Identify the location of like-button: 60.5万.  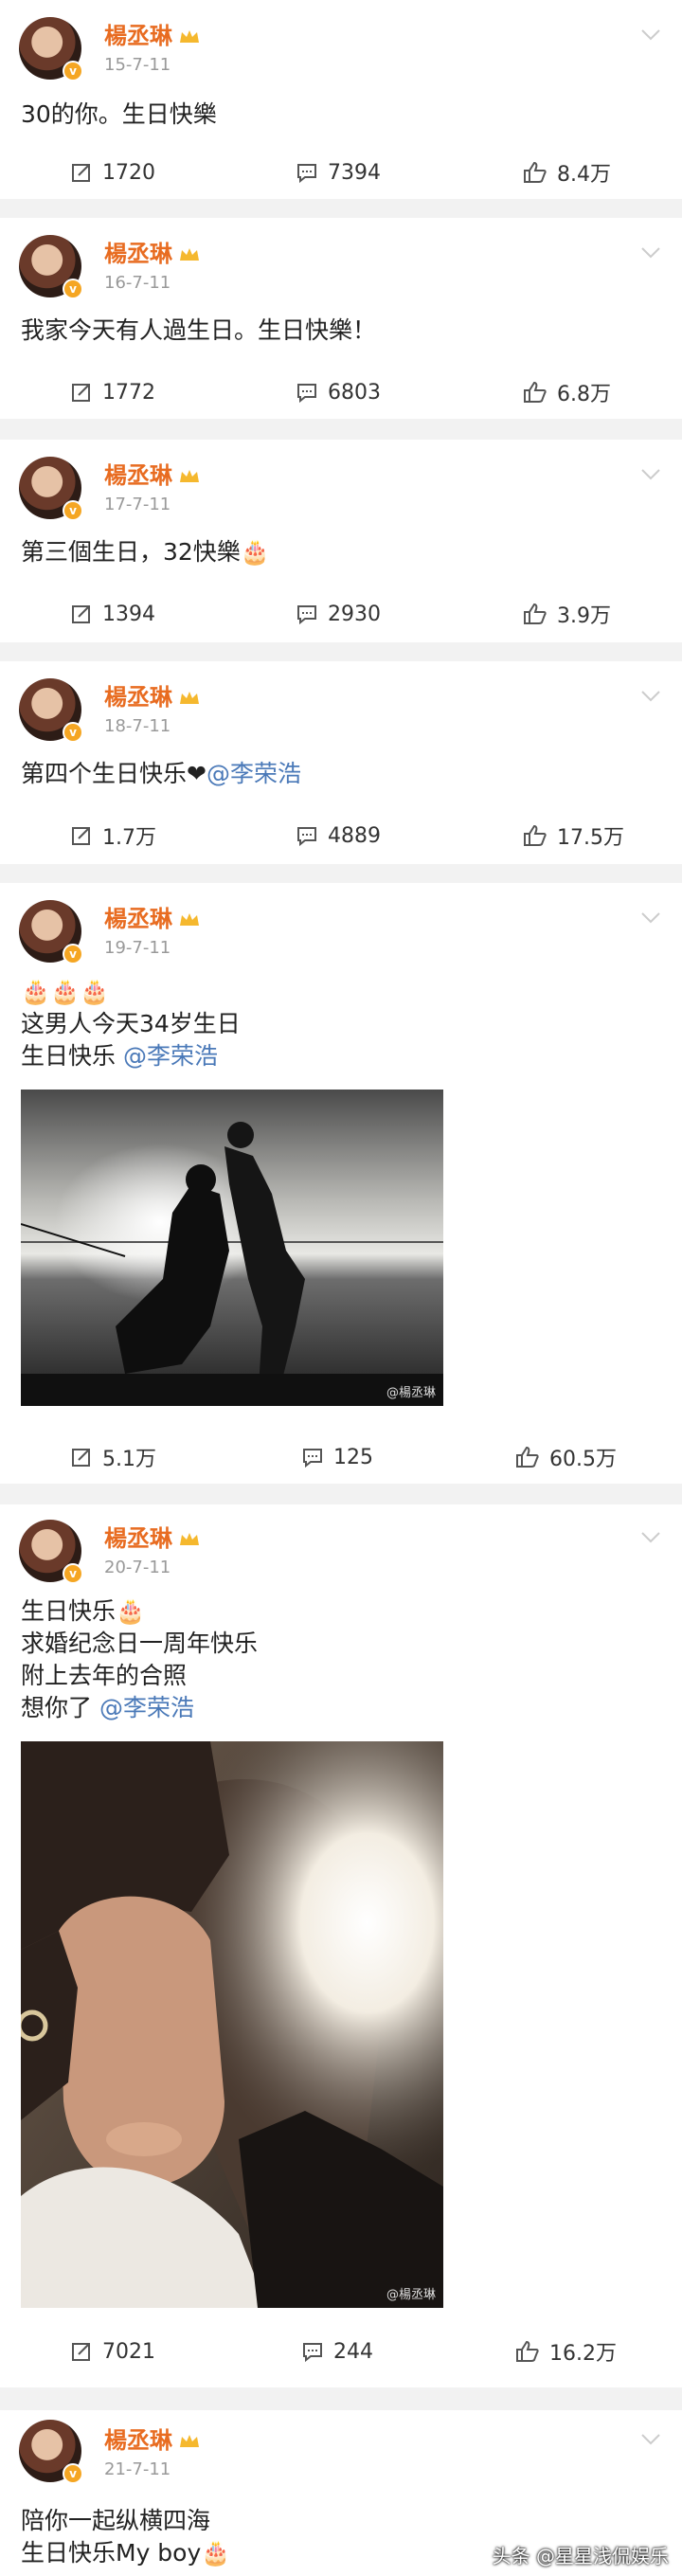
(566, 1457).